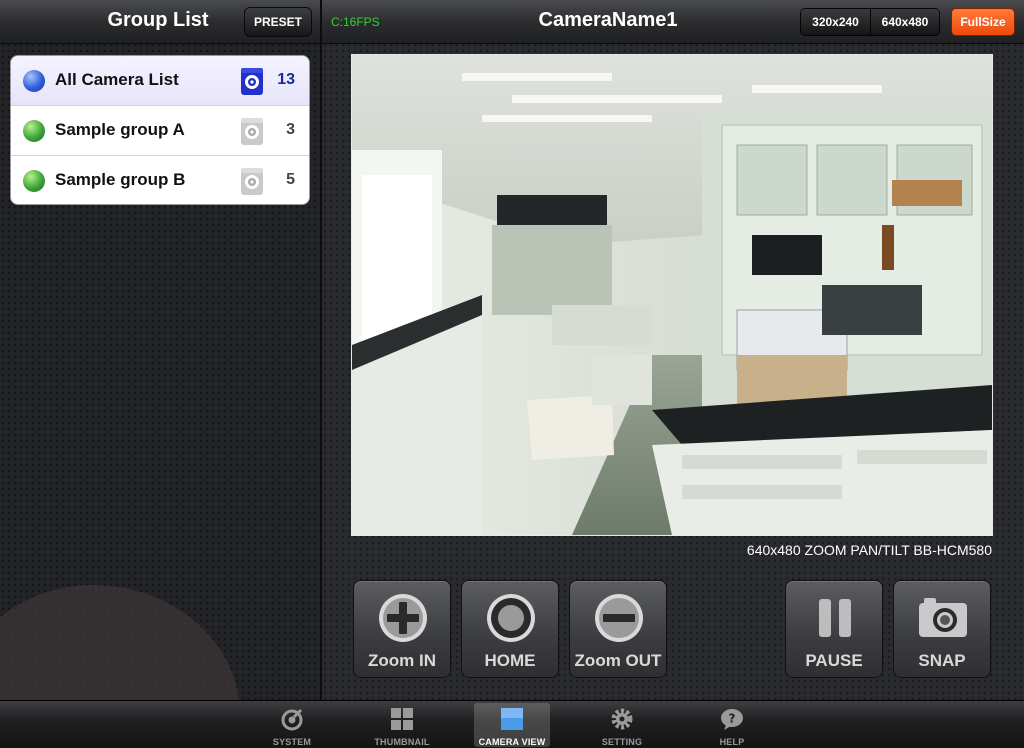  What do you see at coordinates (943, 617) in the screenshot?
I see `camera-snap-icon` at bounding box center [943, 617].